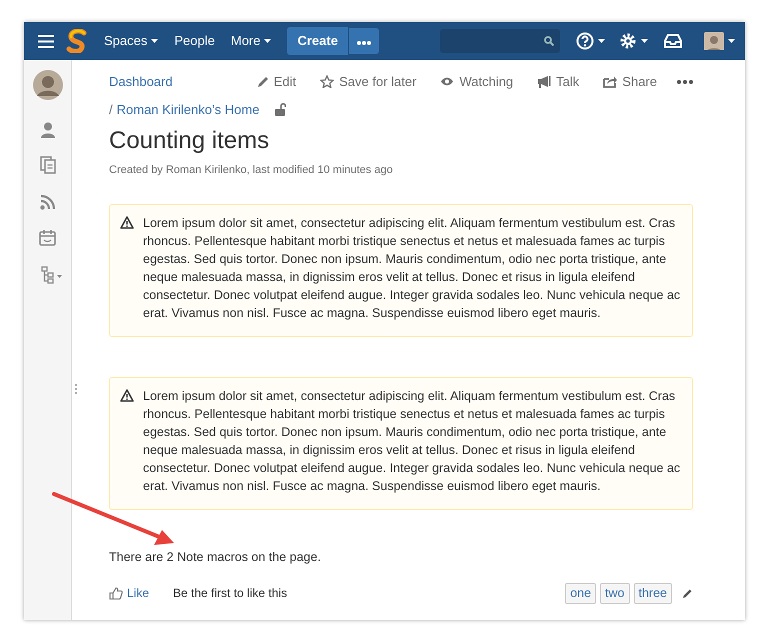 The width and height of the screenshot is (768, 643). Describe the element at coordinates (46, 41) in the screenshot. I see `menu-icon` at that location.